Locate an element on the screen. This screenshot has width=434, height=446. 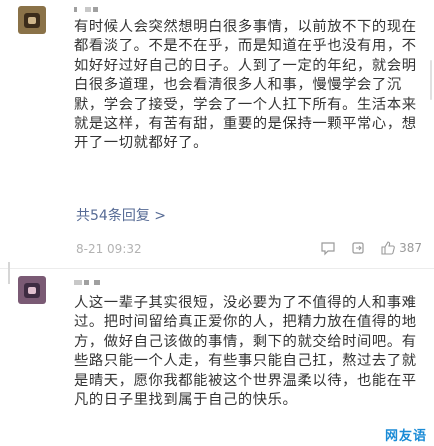
watermark: 网友语 is located at coordinates (406, 434).